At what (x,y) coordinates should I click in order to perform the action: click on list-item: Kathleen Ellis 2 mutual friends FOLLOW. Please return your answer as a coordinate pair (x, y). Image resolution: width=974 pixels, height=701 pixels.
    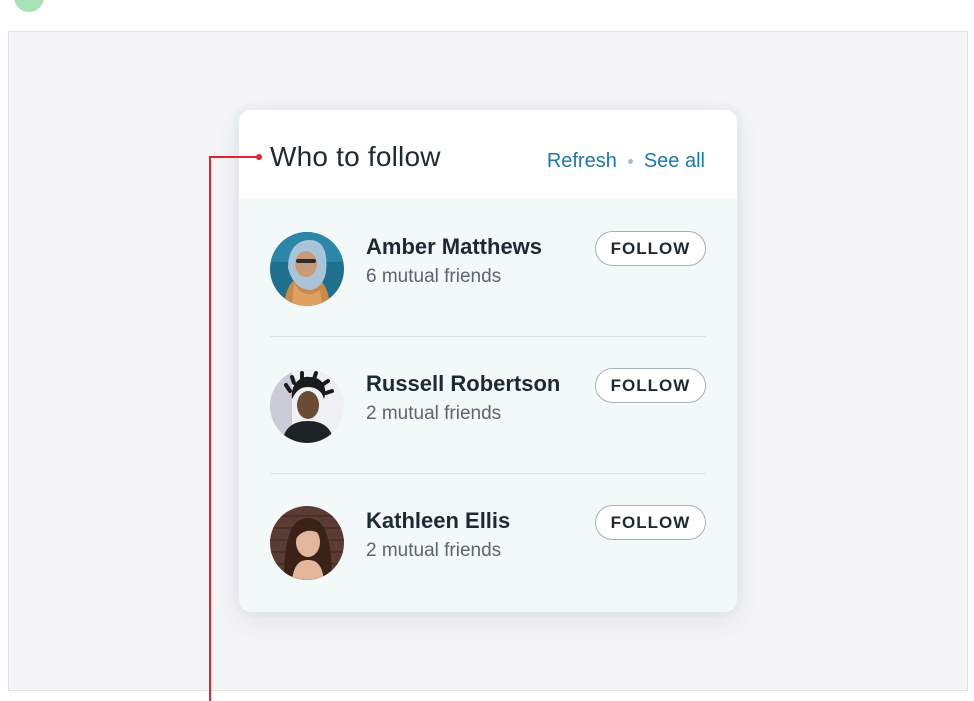
    Looking at the image, I should click on (488, 540).